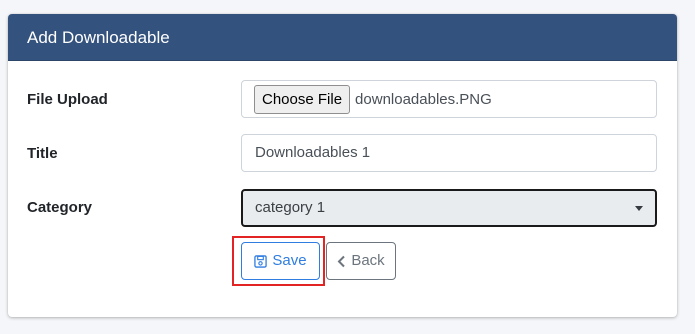 The image size is (695, 334). I want to click on chevron-left-icon, so click(341, 261).